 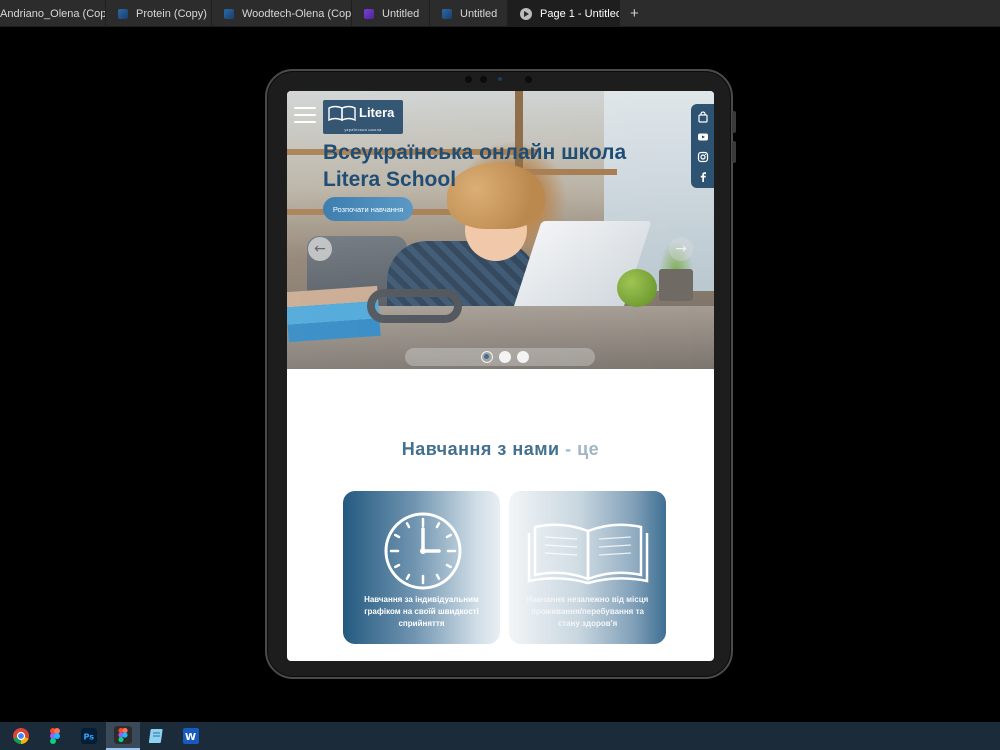 I want to click on tab-woodtech: Woodtech-Olena (Copy), so click(x=282, y=13).